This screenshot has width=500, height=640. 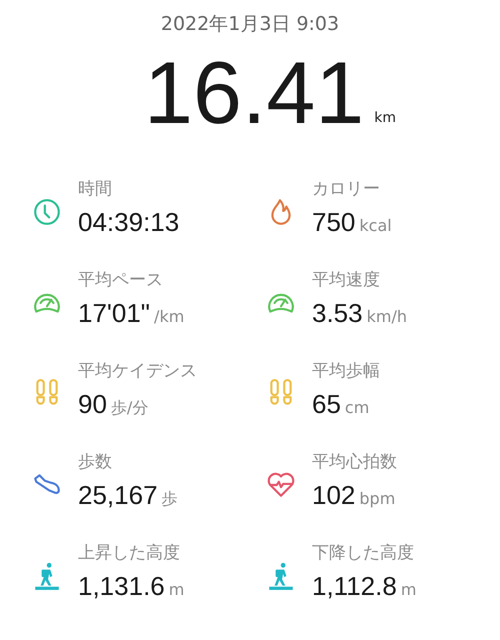 I want to click on shoe-icon, so click(x=47, y=484).